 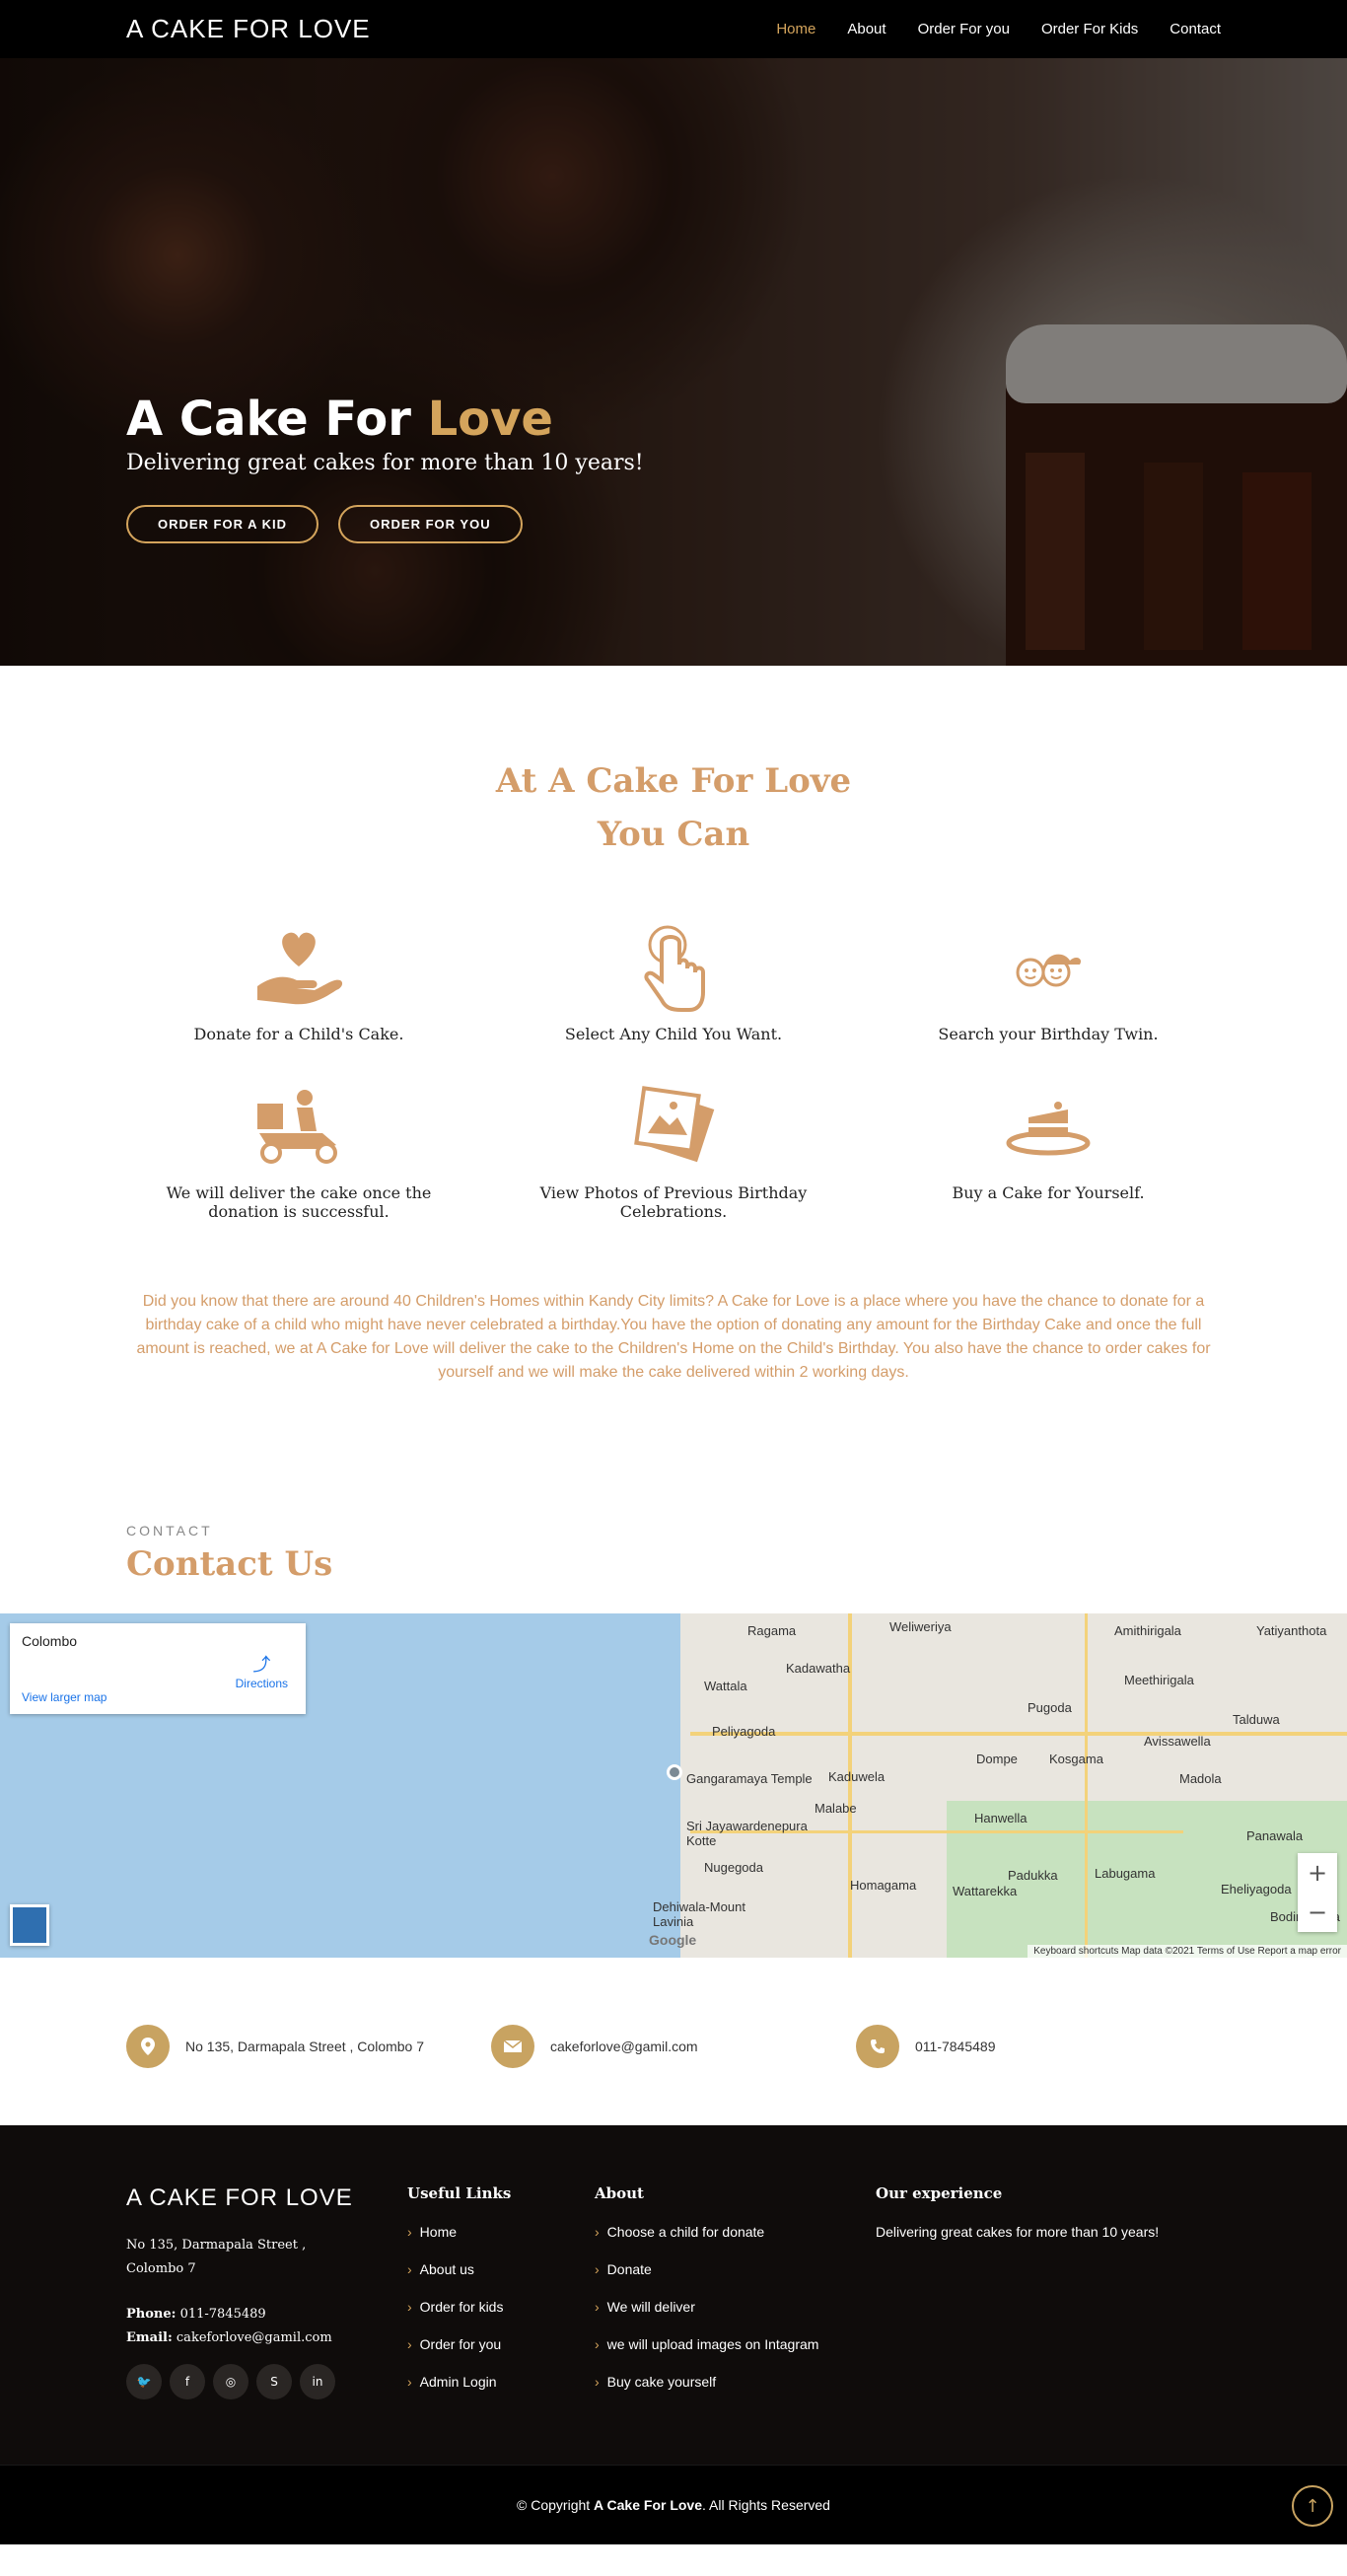 What do you see at coordinates (735, 2382) in the screenshot?
I see `footer-about-link: › Buy cake yourself` at bounding box center [735, 2382].